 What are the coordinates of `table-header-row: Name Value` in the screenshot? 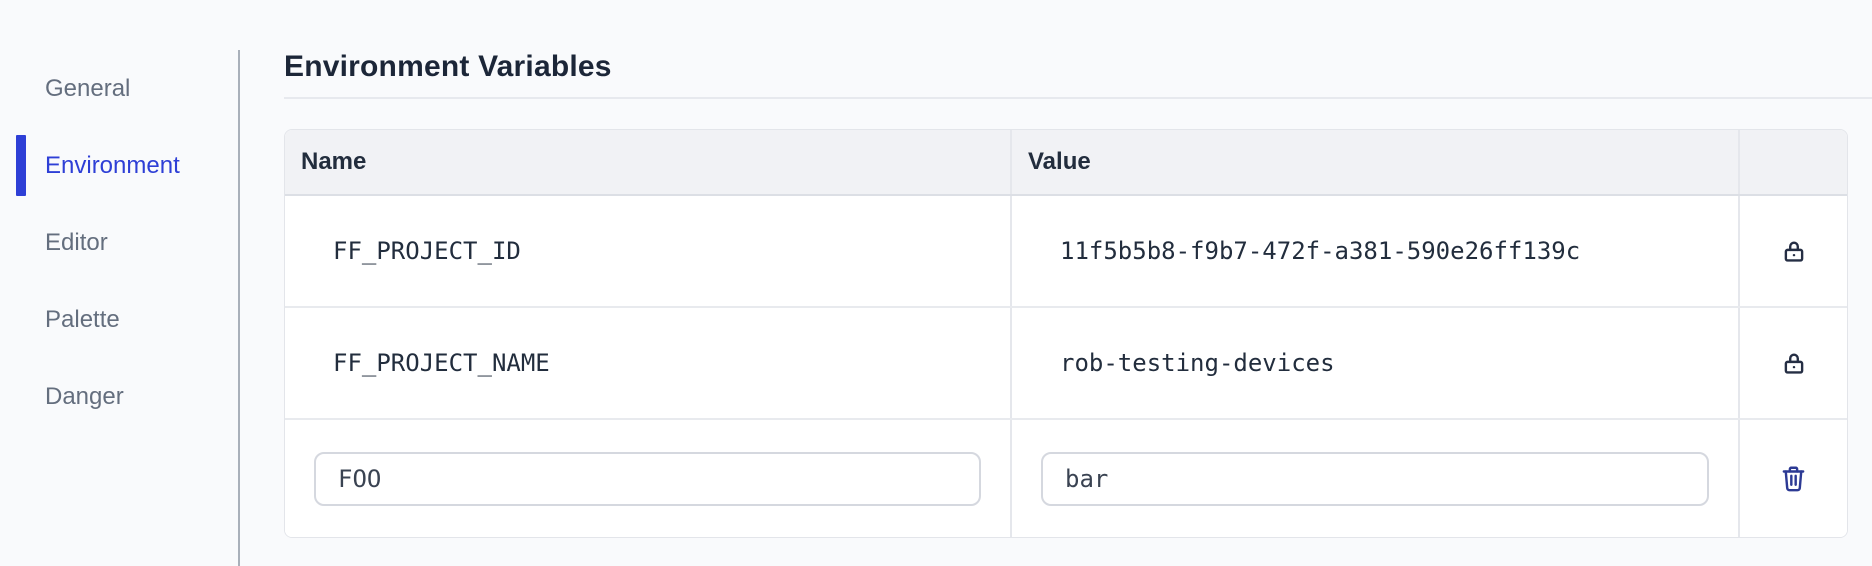 It's located at (1066, 162).